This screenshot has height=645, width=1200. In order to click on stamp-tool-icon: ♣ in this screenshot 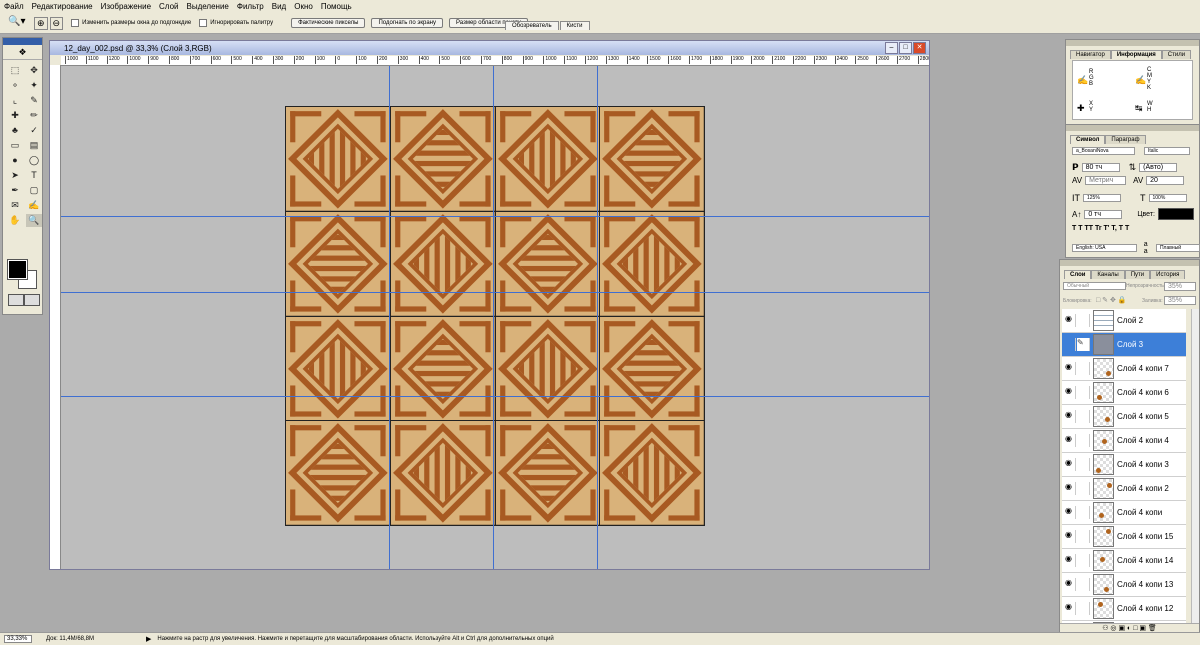, I will do `click(15, 130)`.